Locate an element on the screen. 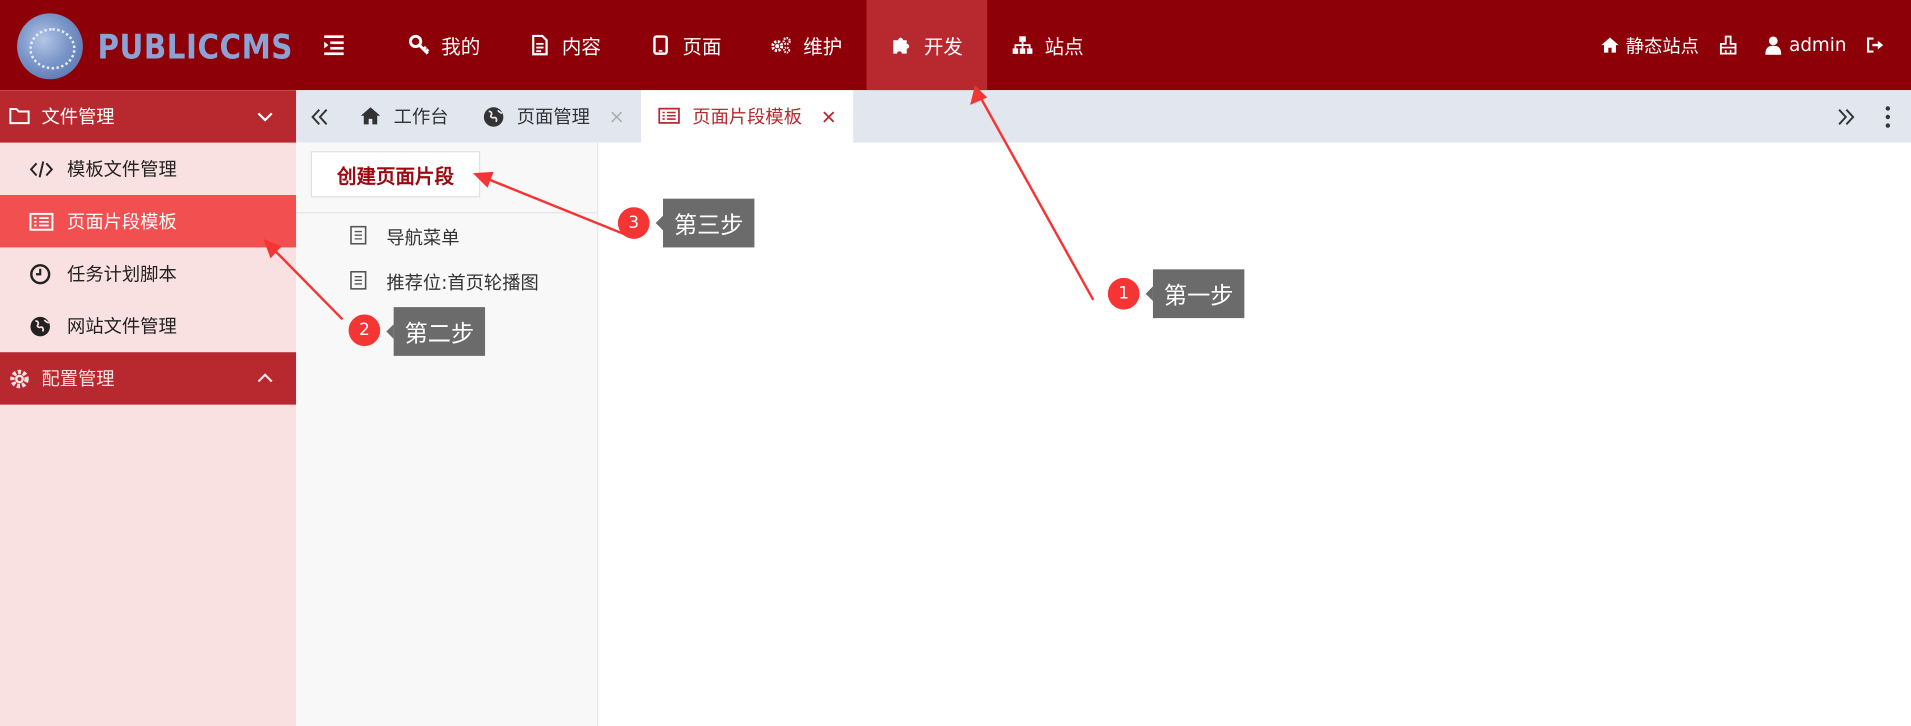  tree-item-label: 导航菜单 is located at coordinates (423, 237).